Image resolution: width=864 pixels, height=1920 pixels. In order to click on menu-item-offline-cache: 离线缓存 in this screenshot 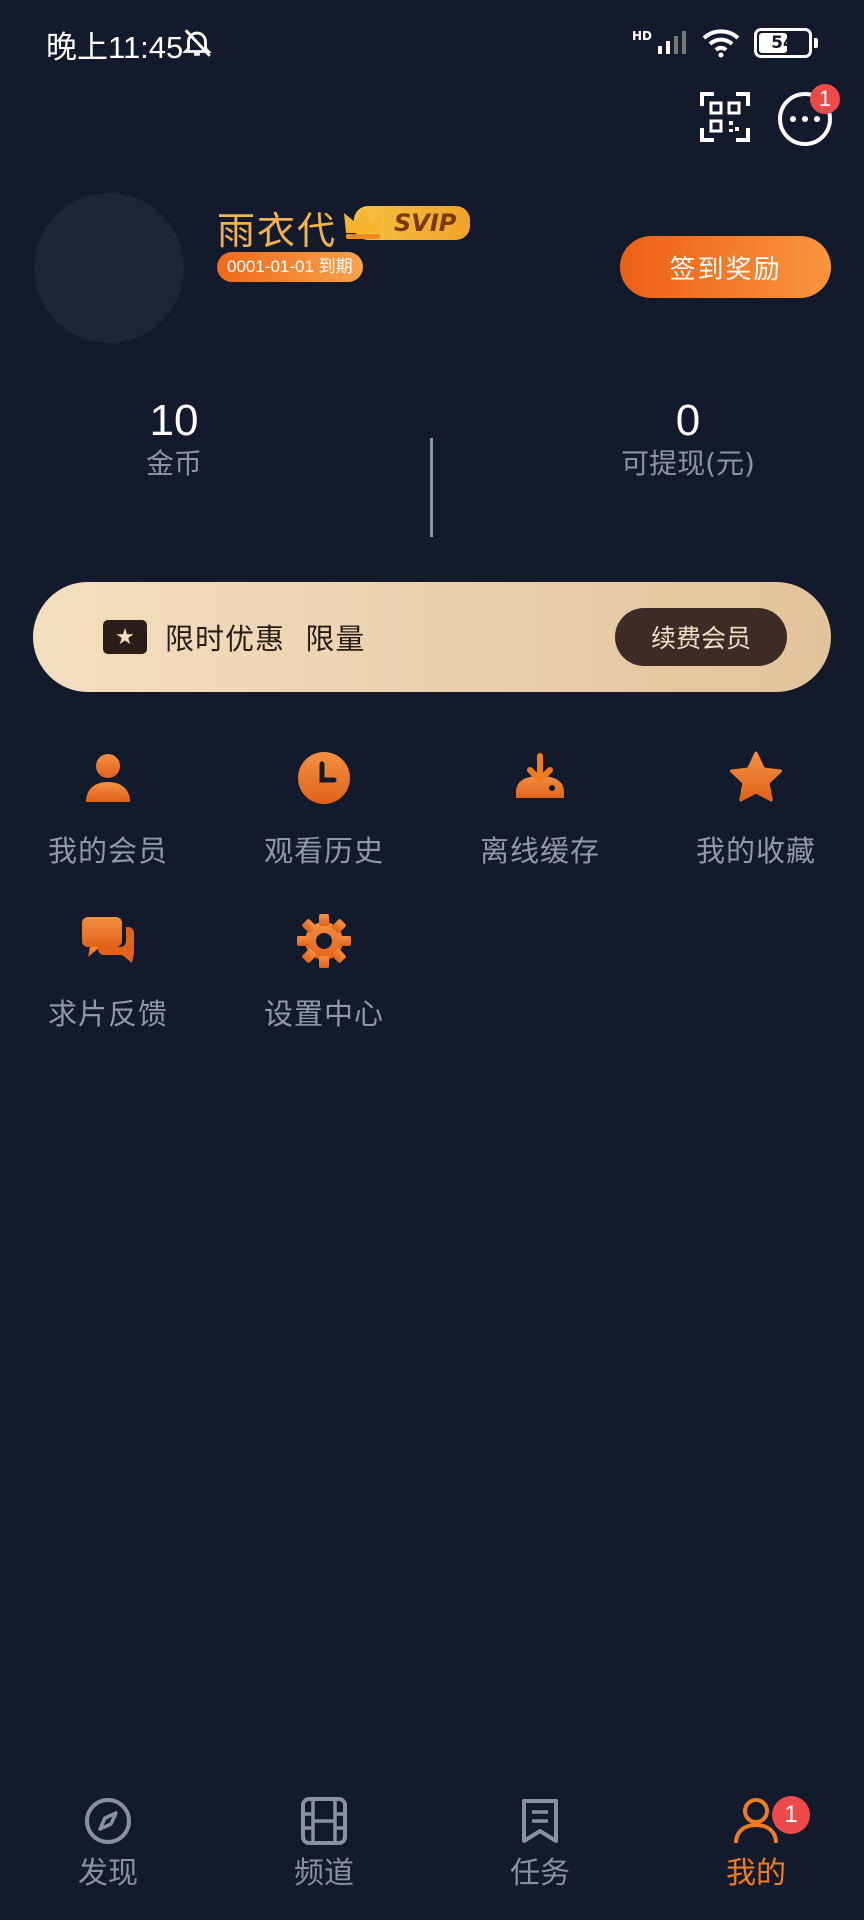, I will do `click(540, 810)`.